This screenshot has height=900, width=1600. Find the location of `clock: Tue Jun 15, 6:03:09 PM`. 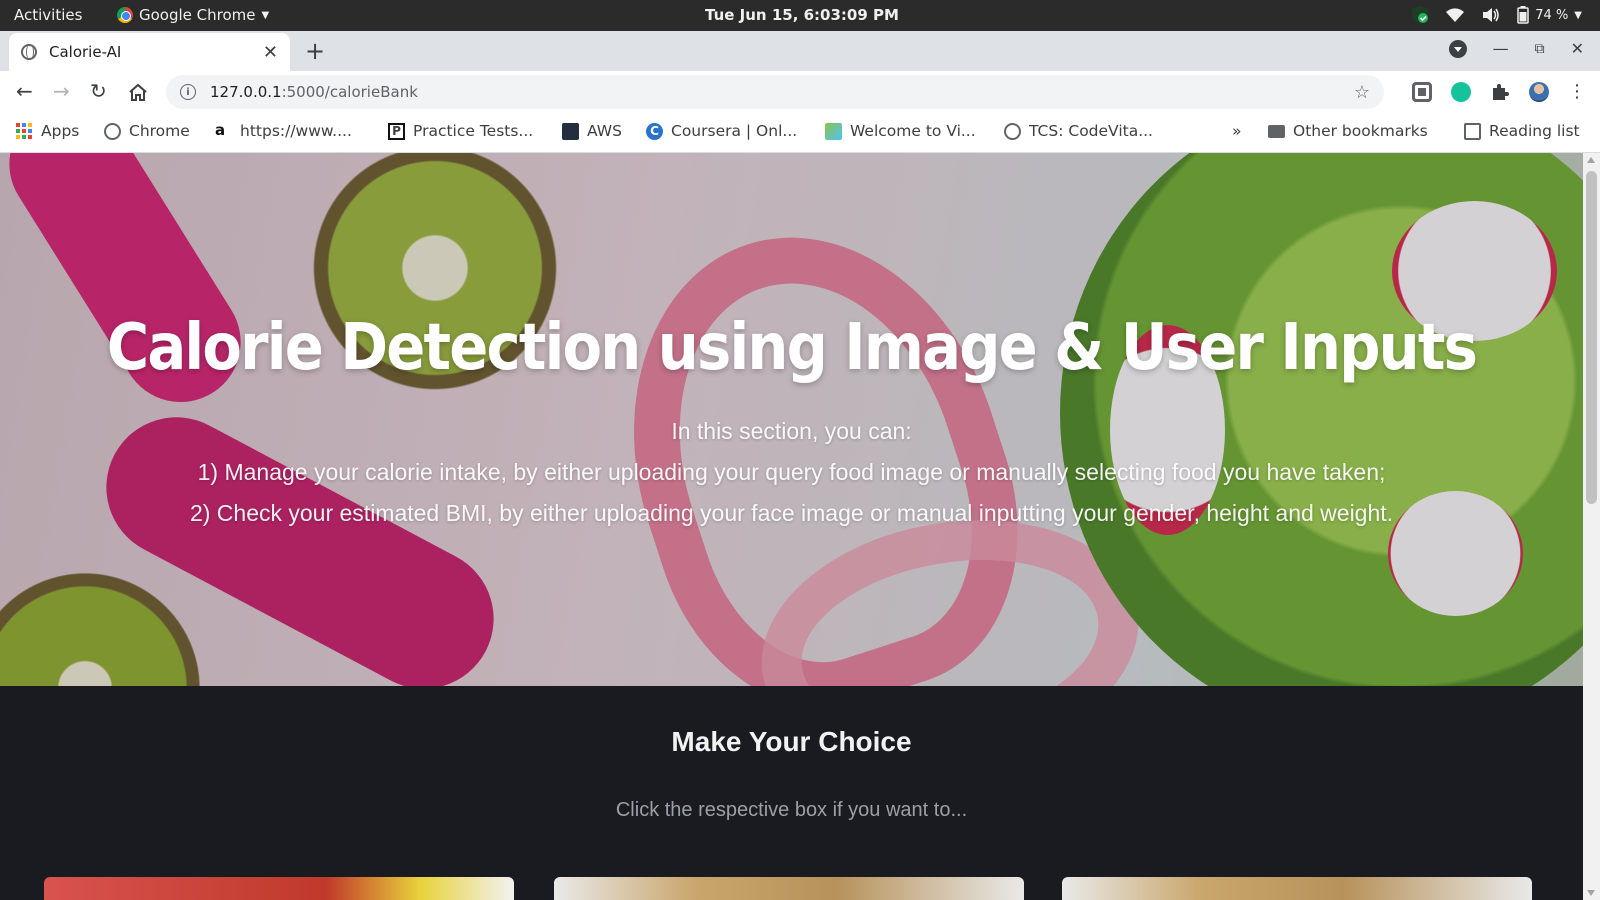

clock: Tue Jun 15, 6:03:09 PM is located at coordinates (802, 15).